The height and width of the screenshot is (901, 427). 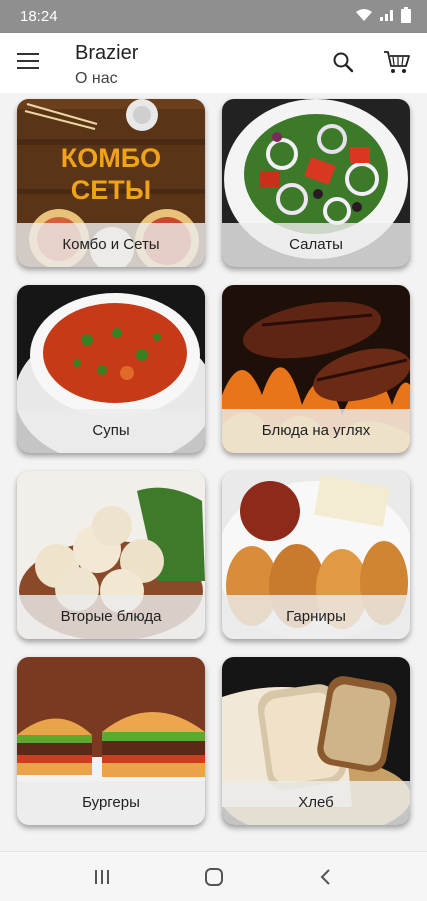 What do you see at coordinates (107, 53) in the screenshot?
I see `app-title: Brazier` at bounding box center [107, 53].